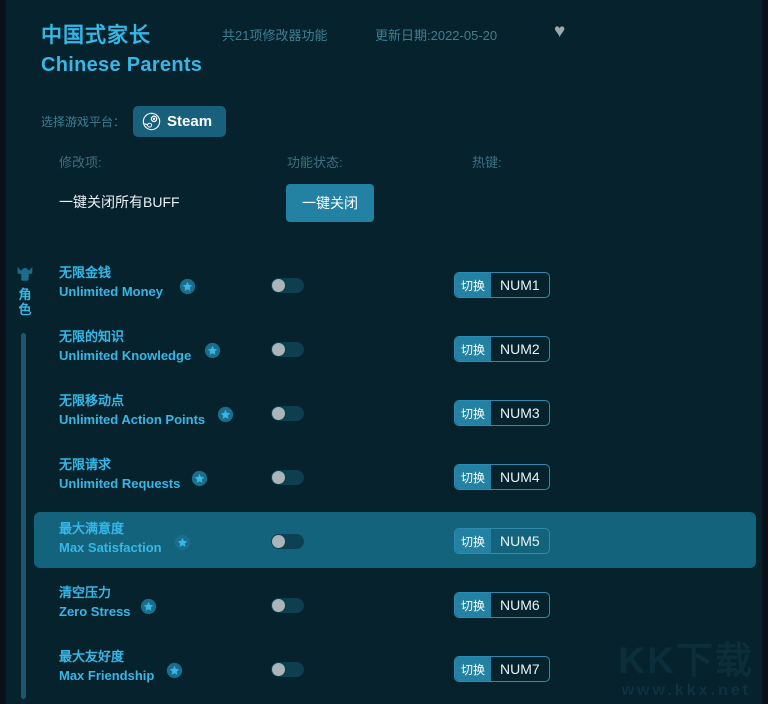  Describe the element at coordinates (92, 400) in the screenshot. I see `cheat-name-cn: 无限移动点` at that location.